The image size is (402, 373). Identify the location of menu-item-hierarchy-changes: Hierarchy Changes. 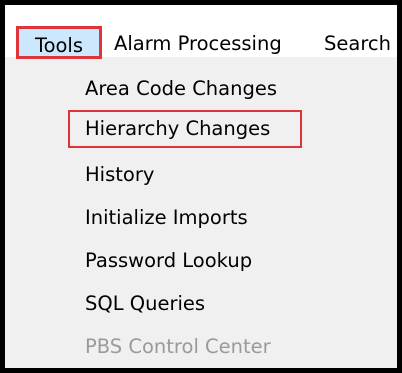
(185, 129).